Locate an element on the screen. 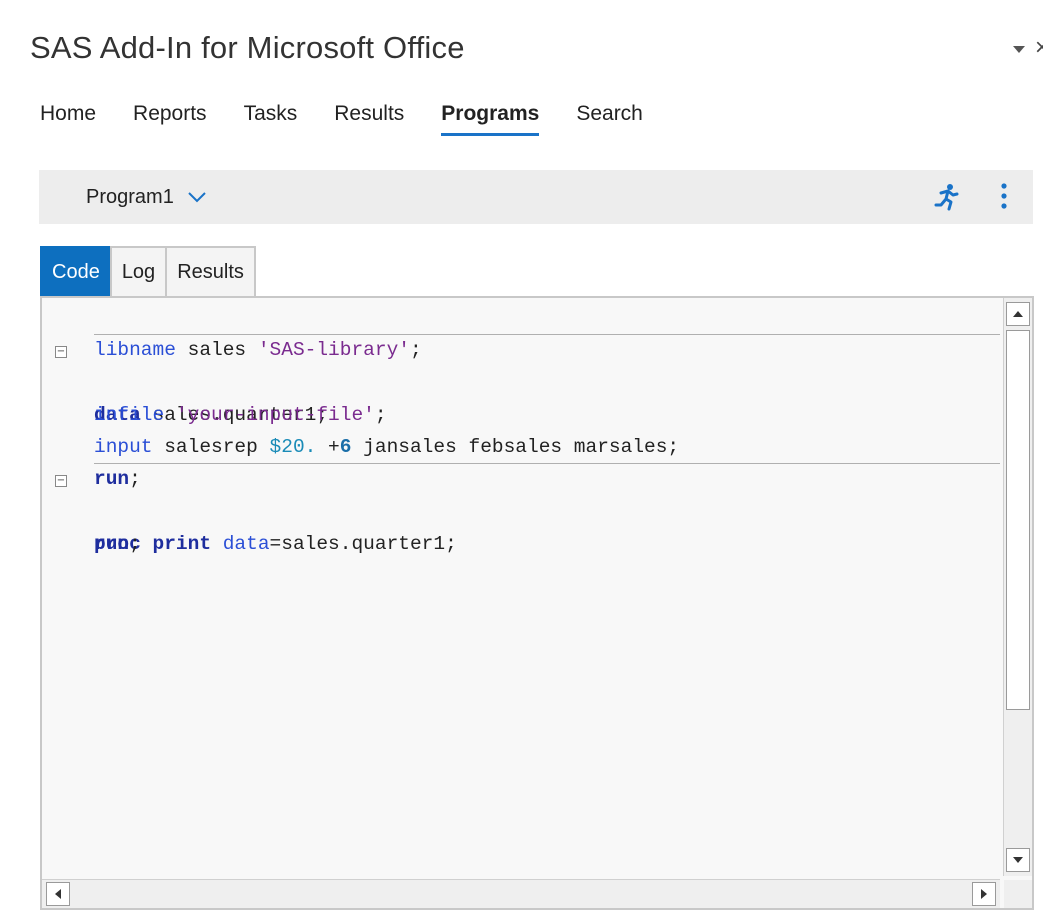 This screenshot has width=1043, height=911. code-line: − proc print data=sales.quarter1; is located at coordinates (521, 509).